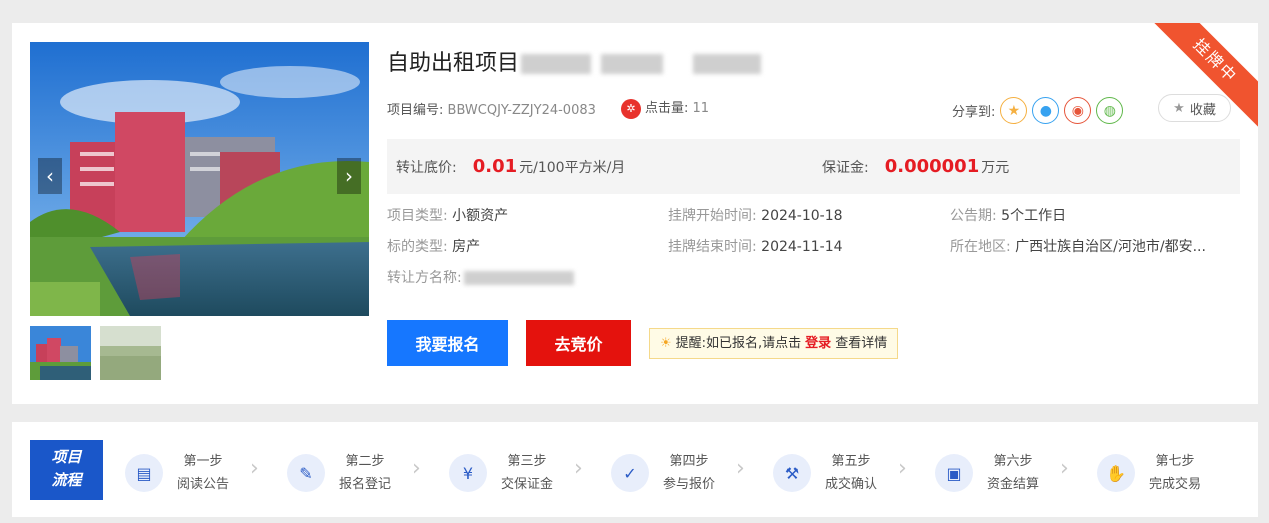 The image size is (1269, 523). Describe the element at coordinates (813, 166) in the screenshot. I see `price-bar: 转让底价: 0.01 元/100平方米/月 保证金: 0.000001 万元` at that location.